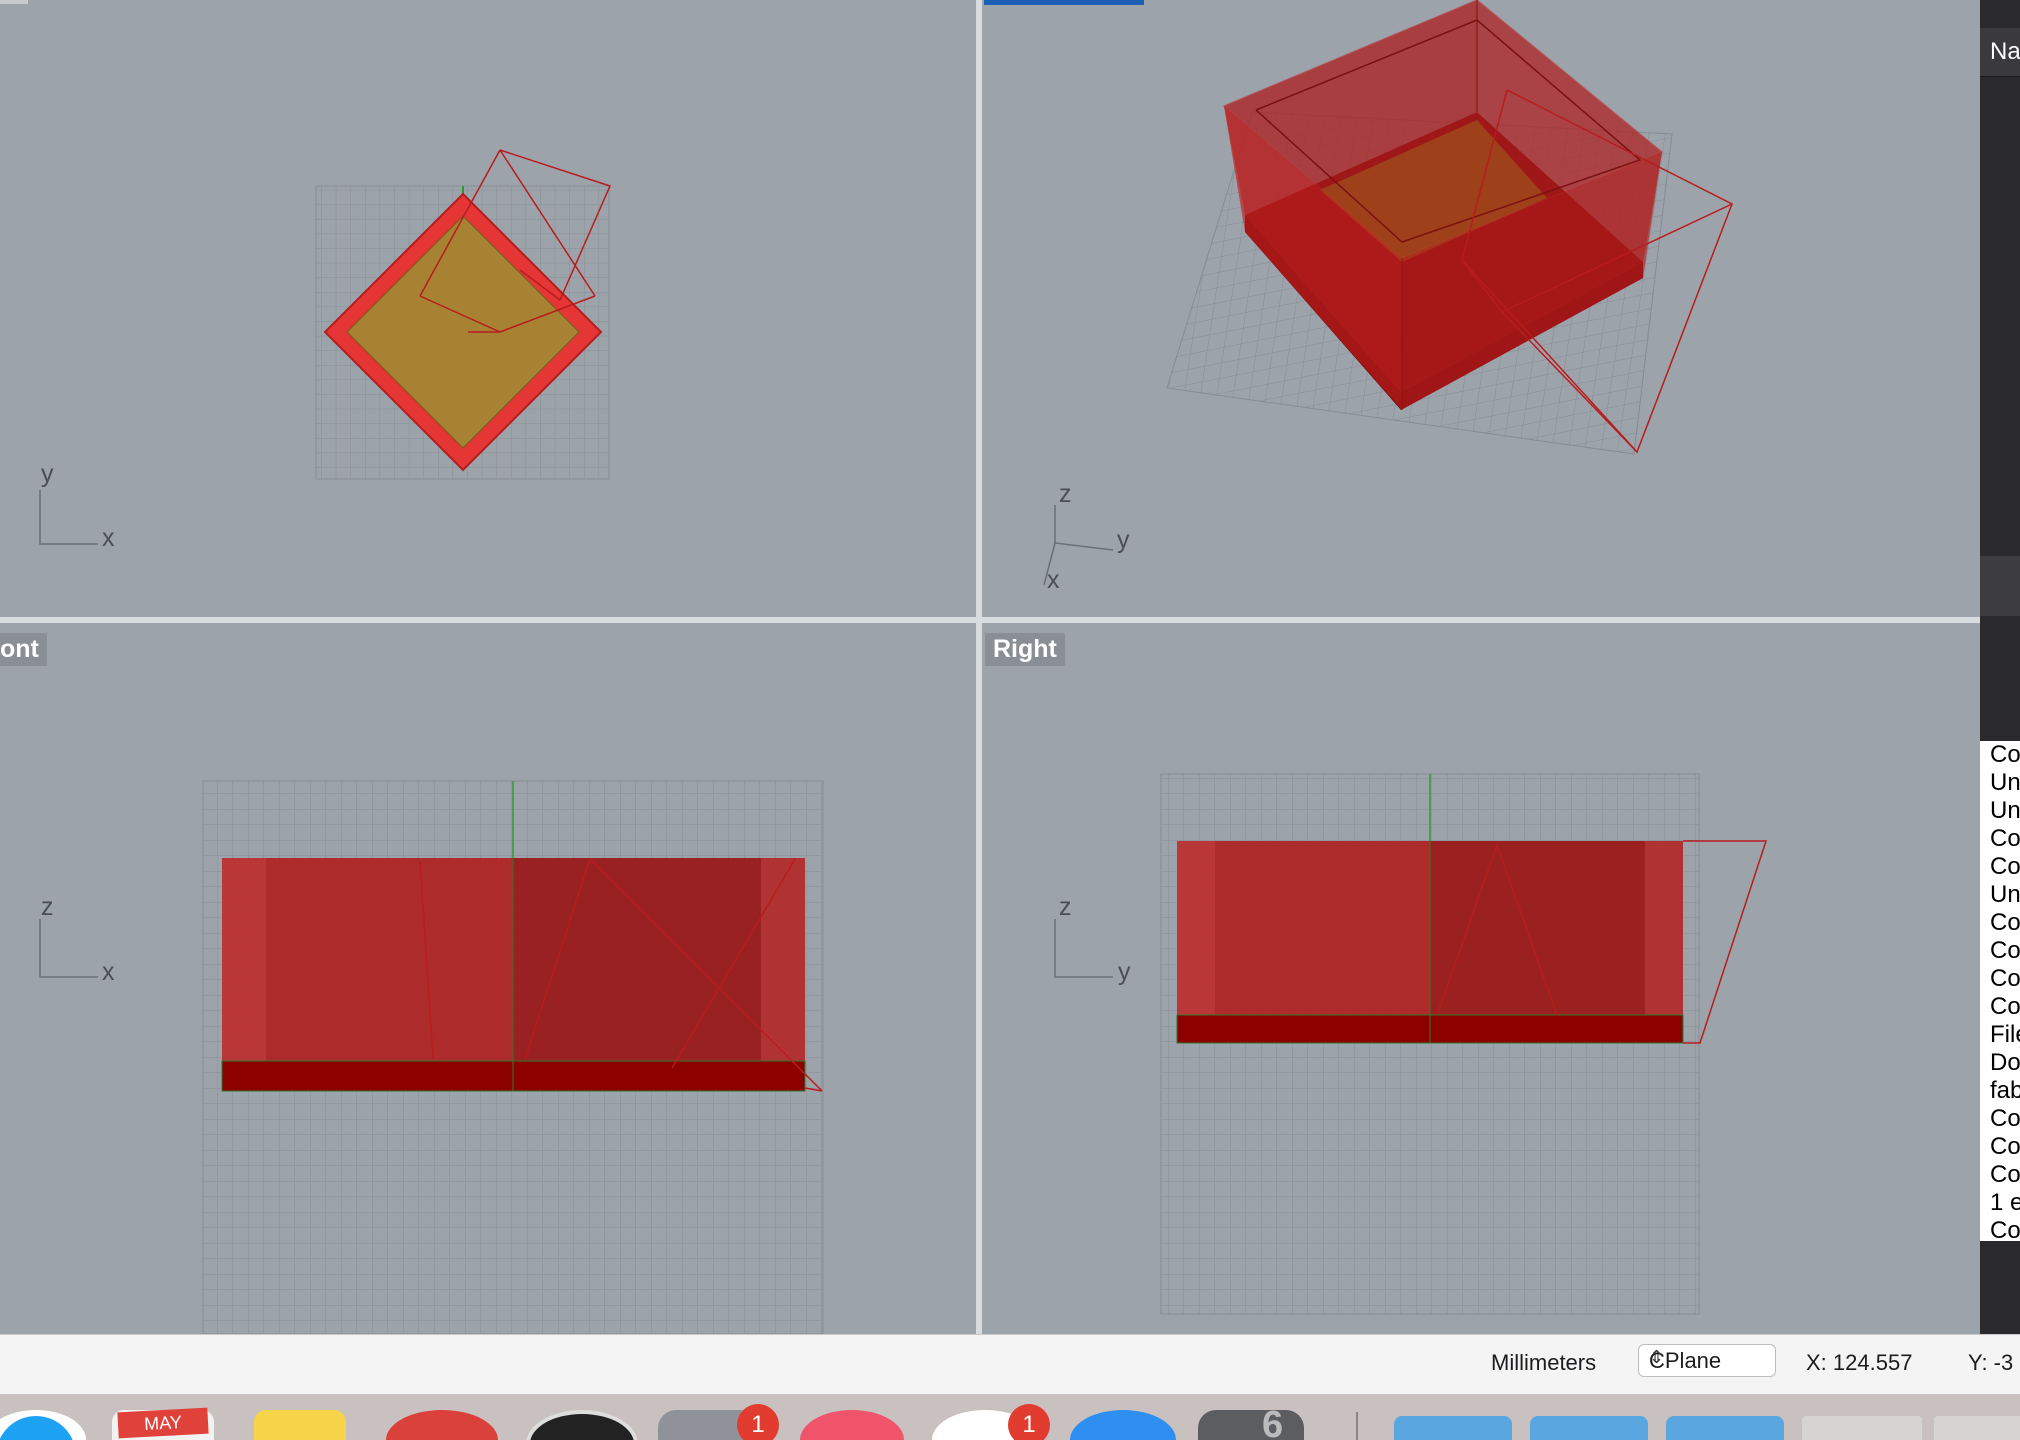 Image resolution: width=2020 pixels, height=1440 pixels. I want to click on command-history-line: File, so click(2005, 1034).